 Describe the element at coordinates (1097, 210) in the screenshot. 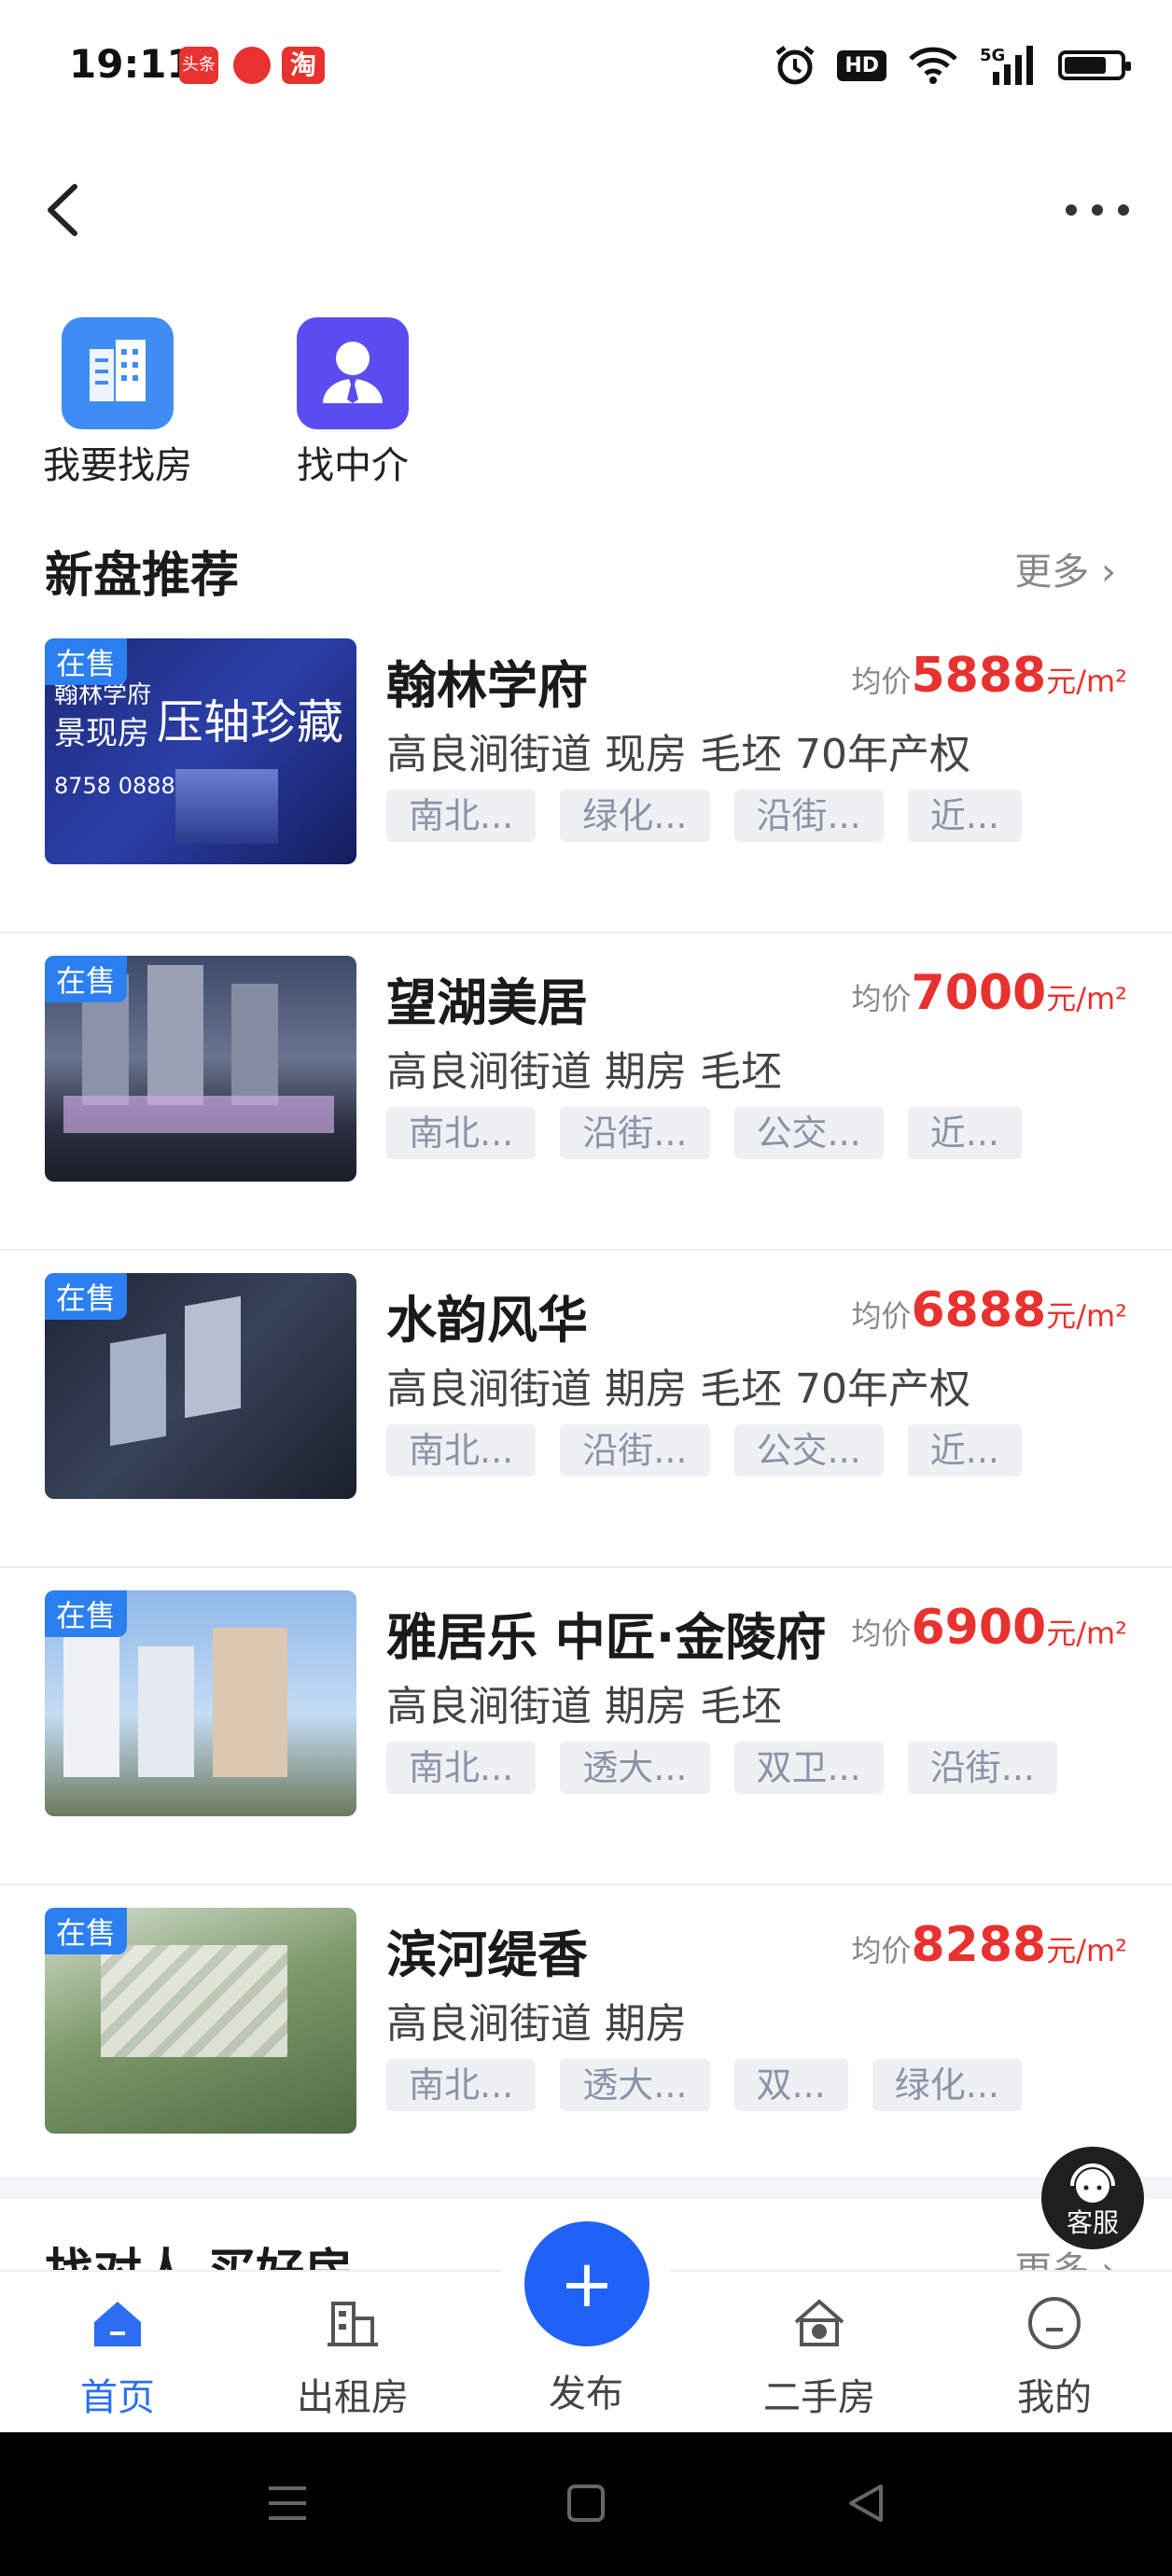

I see `more-dots-icon` at that location.